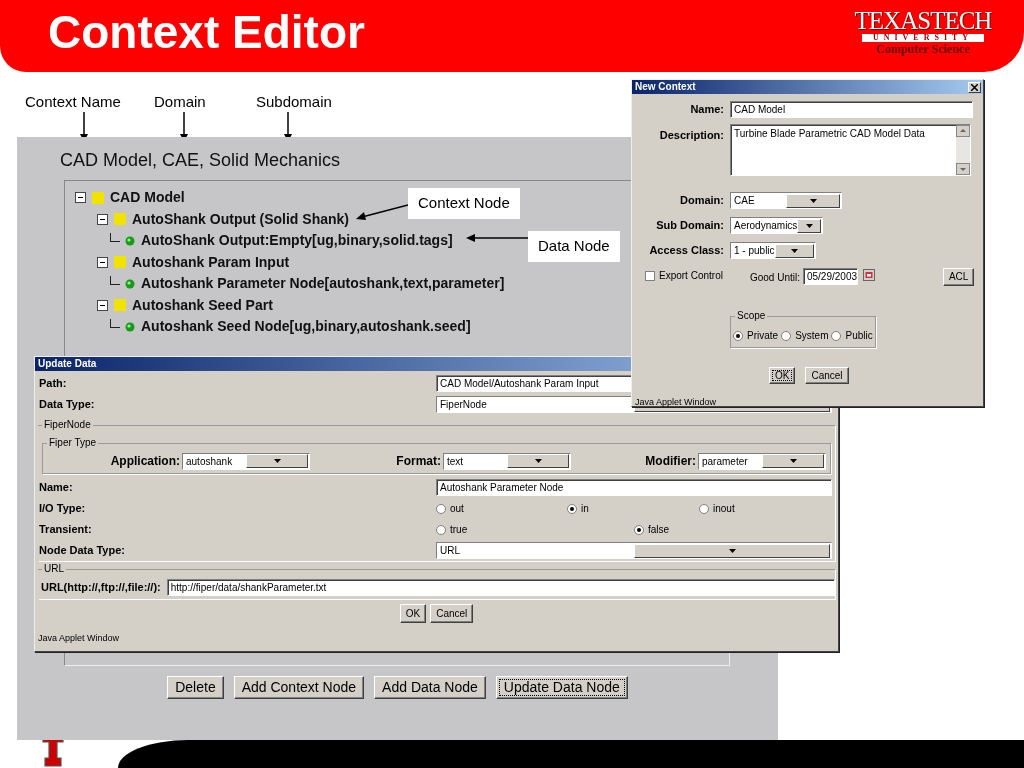  Describe the element at coordinates (323, 284) in the screenshot. I see `tree-item: Autoshank Parameter Node[autoshank,text,parameter]` at that location.